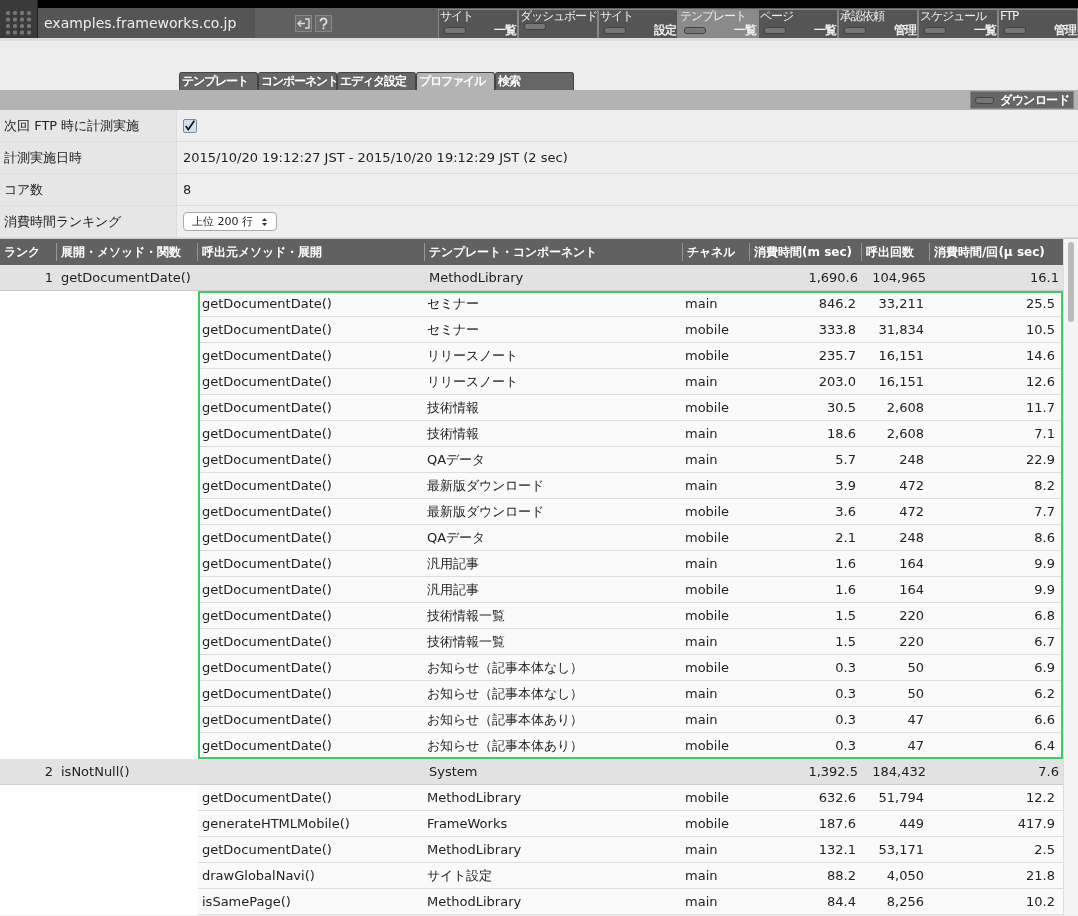 Image resolution: width=1078 pixels, height=916 pixels. What do you see at coordinates (996, 252) in the screenshot?
I see `column-header: 消費時間/回(μ sec)` at bounding box center [996, 252].